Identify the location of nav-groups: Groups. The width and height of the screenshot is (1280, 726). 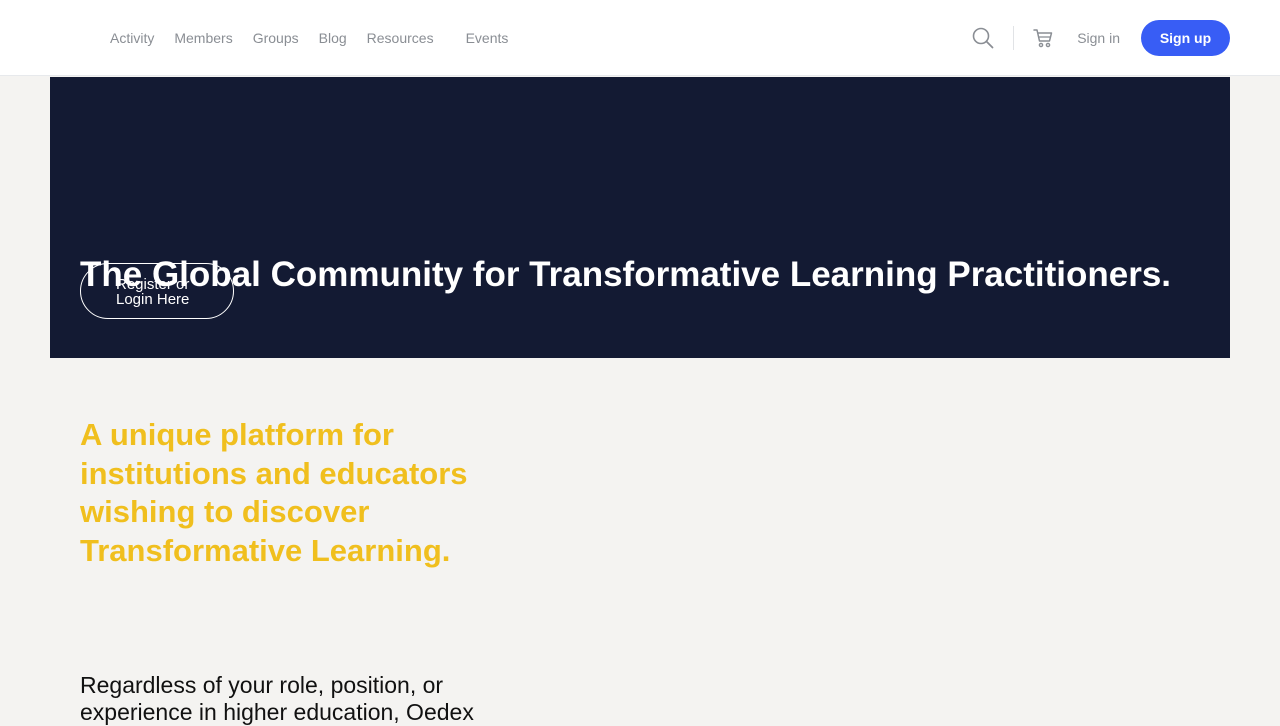
(276, 38).